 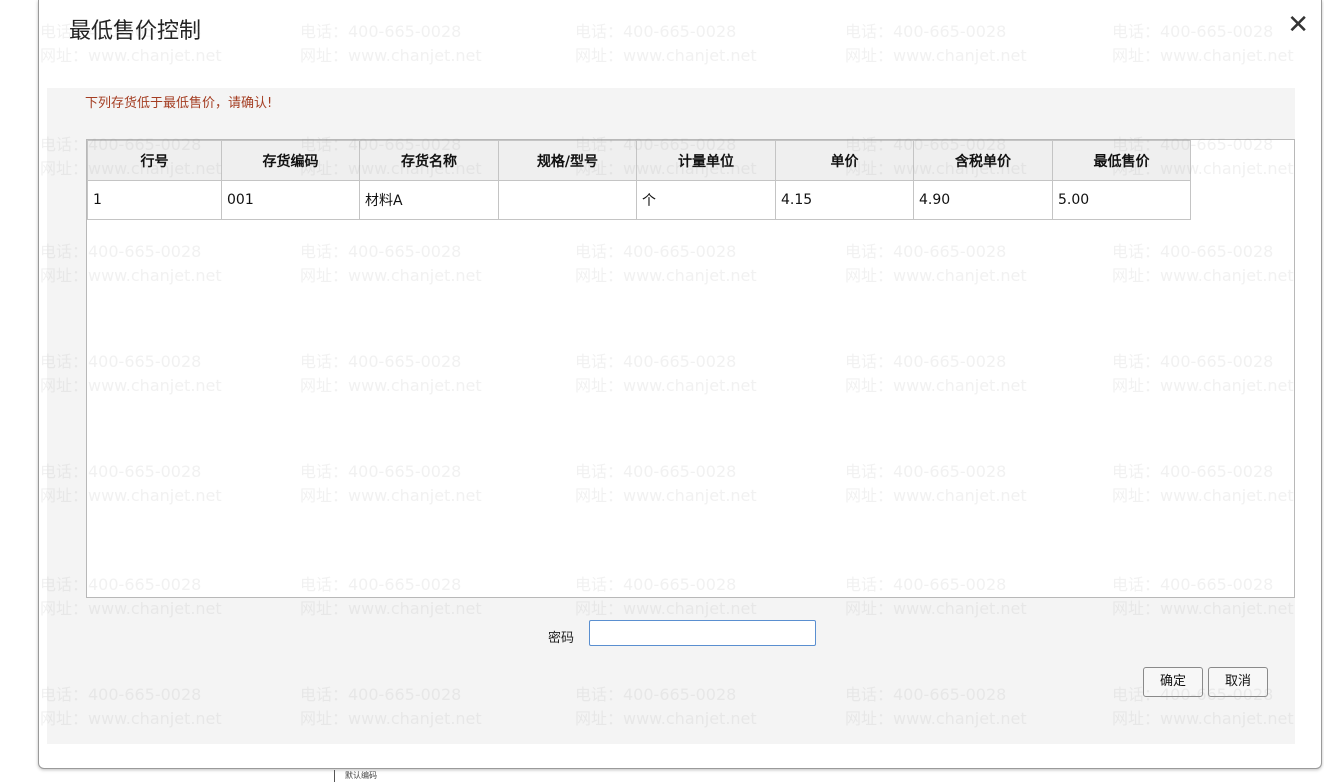 I want to click on column-header: 最低售价, so click(x=1121, y=160).